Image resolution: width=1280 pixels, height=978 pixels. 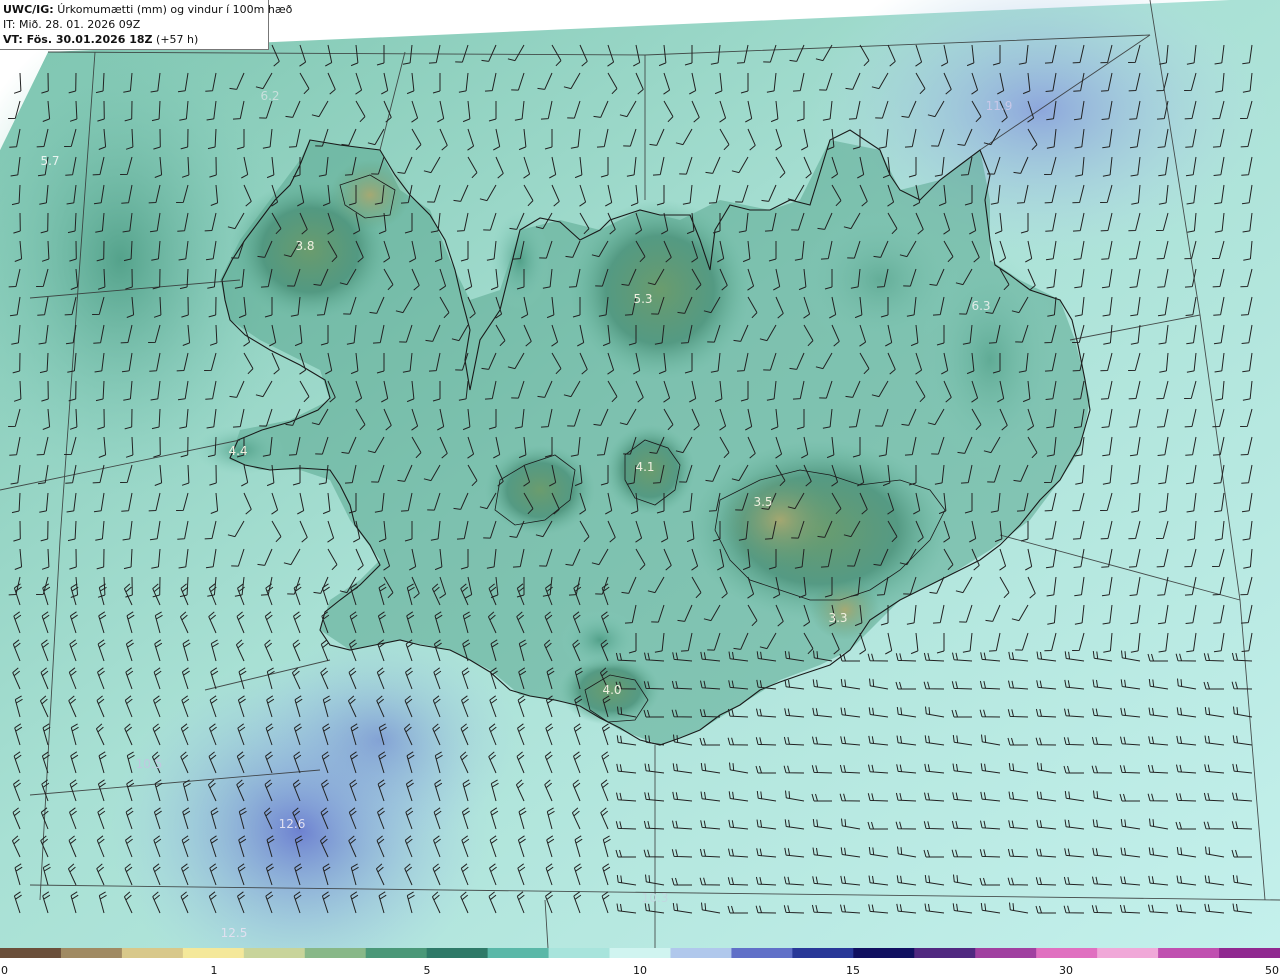 What do you see at coordinates (28, 9) in the screenshot?
I see `model-name: UWC/IG:` at bounding box center [28, 9].